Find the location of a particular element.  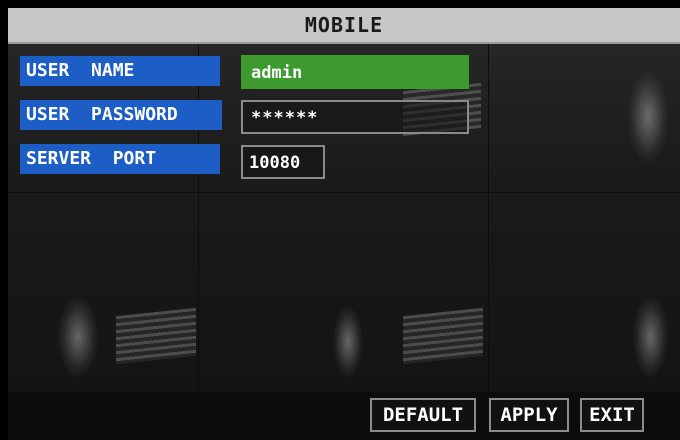

apply-button: APPLY is located at coordinates (529, 415).